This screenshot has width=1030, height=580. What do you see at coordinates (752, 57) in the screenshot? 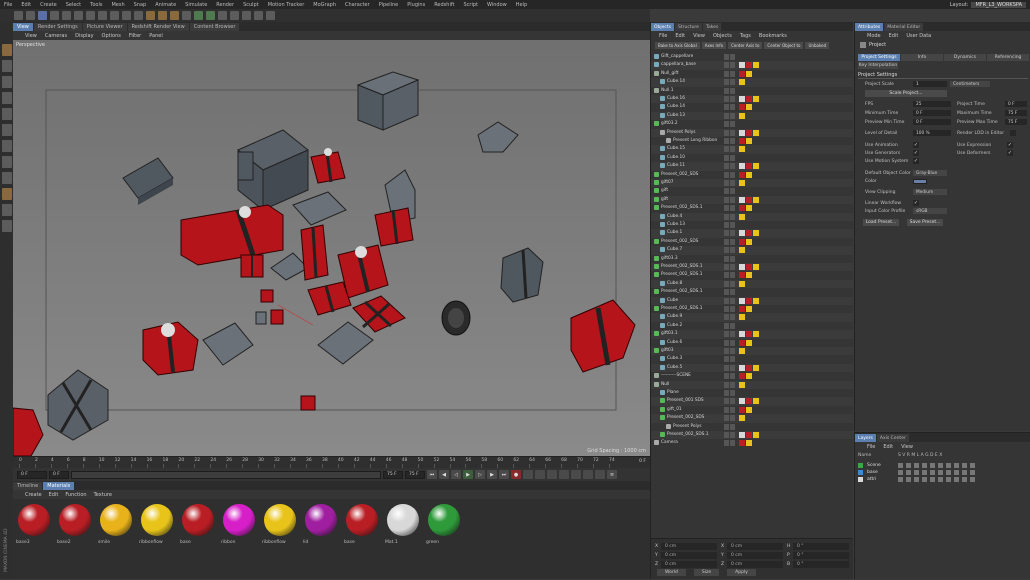
I see `object-row: Gift_cappellare` at bounding box center [752, 57].